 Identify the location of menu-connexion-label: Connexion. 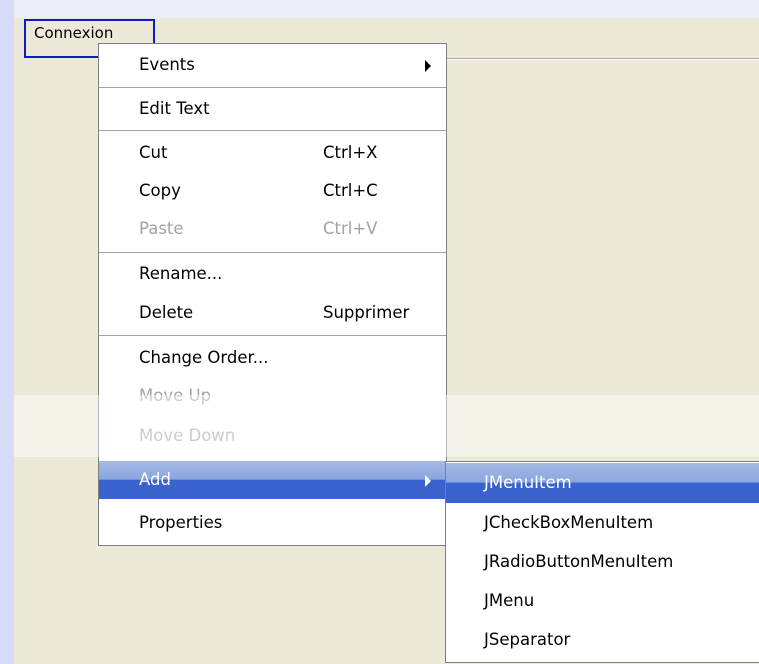
(74, 33).